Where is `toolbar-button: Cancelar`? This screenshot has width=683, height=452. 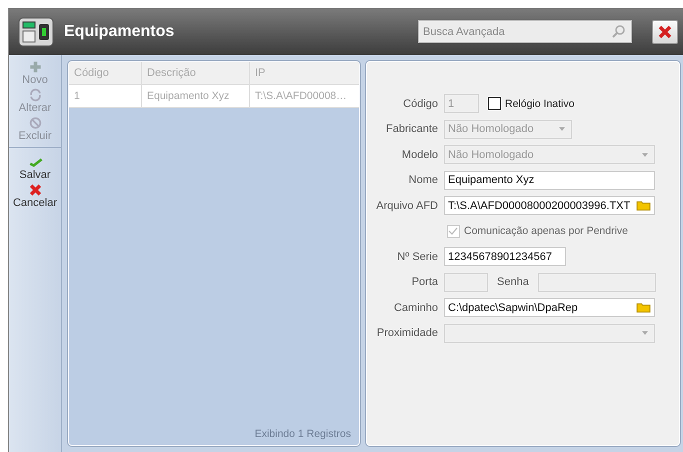 toolbar-button: Cancelar is located at coordinates (35, 196).